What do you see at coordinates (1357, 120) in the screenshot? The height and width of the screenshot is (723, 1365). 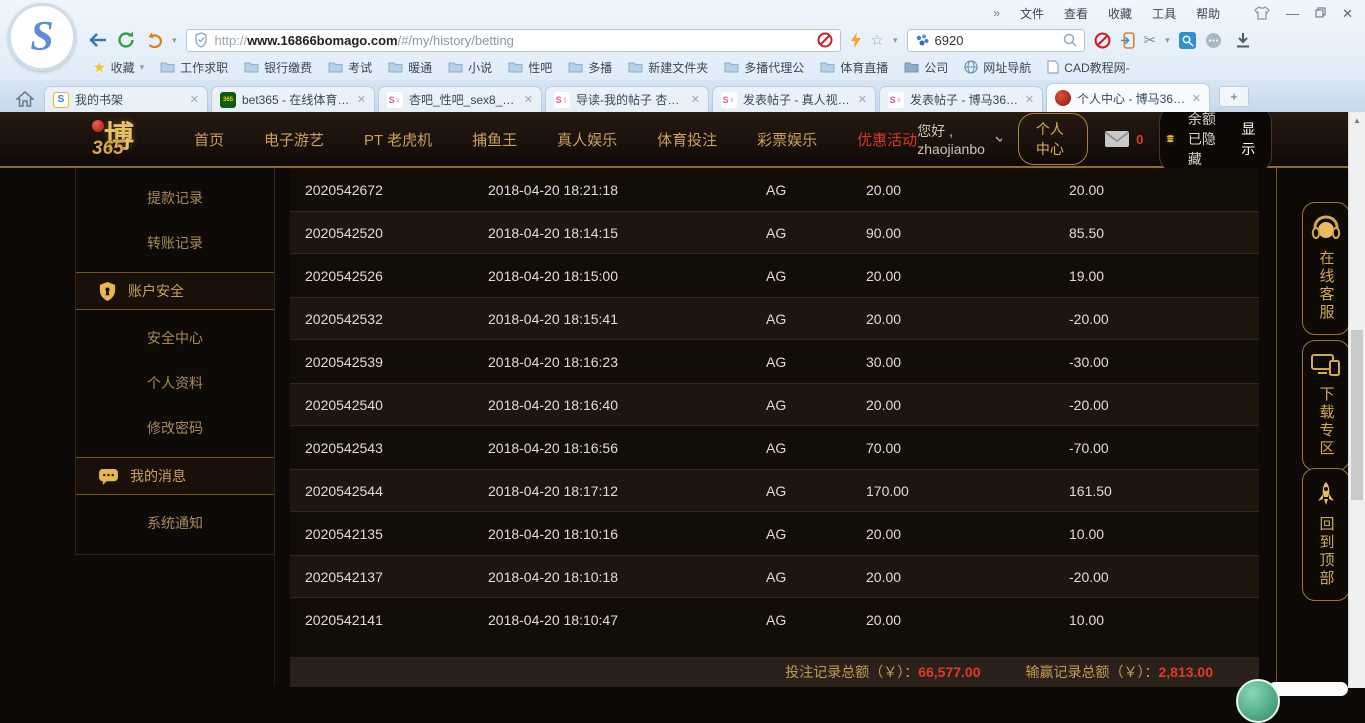 I see `scrollbar-up-arrow: ▲` at bounding box center [1357, 120].